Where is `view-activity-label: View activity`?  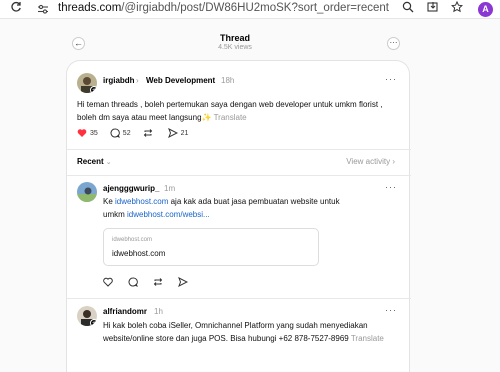 view-activity-label: View activity is located at coordinates (368, 161).